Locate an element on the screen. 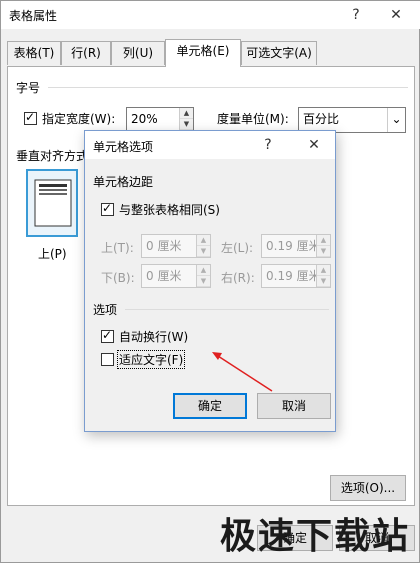 The height and width of the screenshot is (563, 420). width-input: 20% ▲ ▼ is located at coordinates (160, 119).